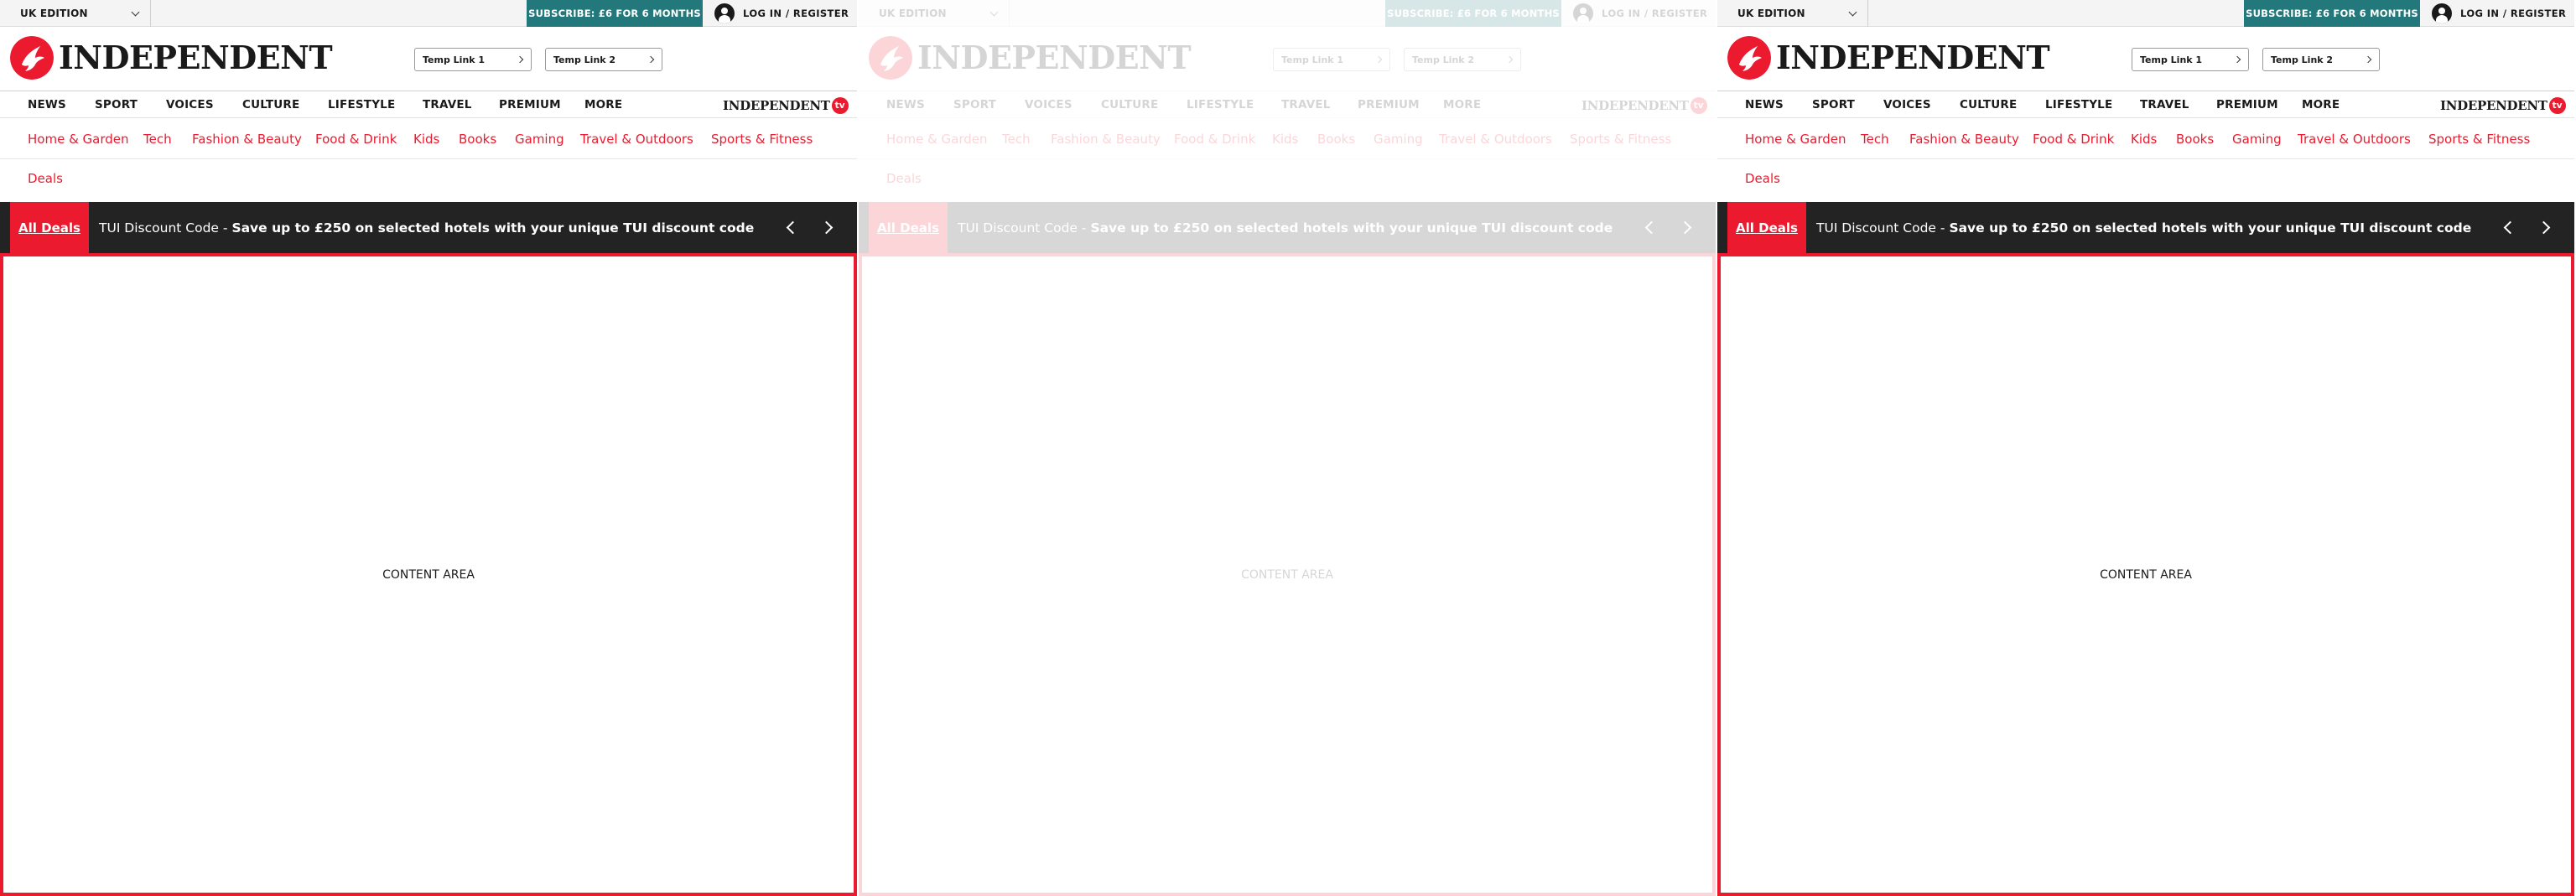  I want to click on user-icon, so click(724, 13).